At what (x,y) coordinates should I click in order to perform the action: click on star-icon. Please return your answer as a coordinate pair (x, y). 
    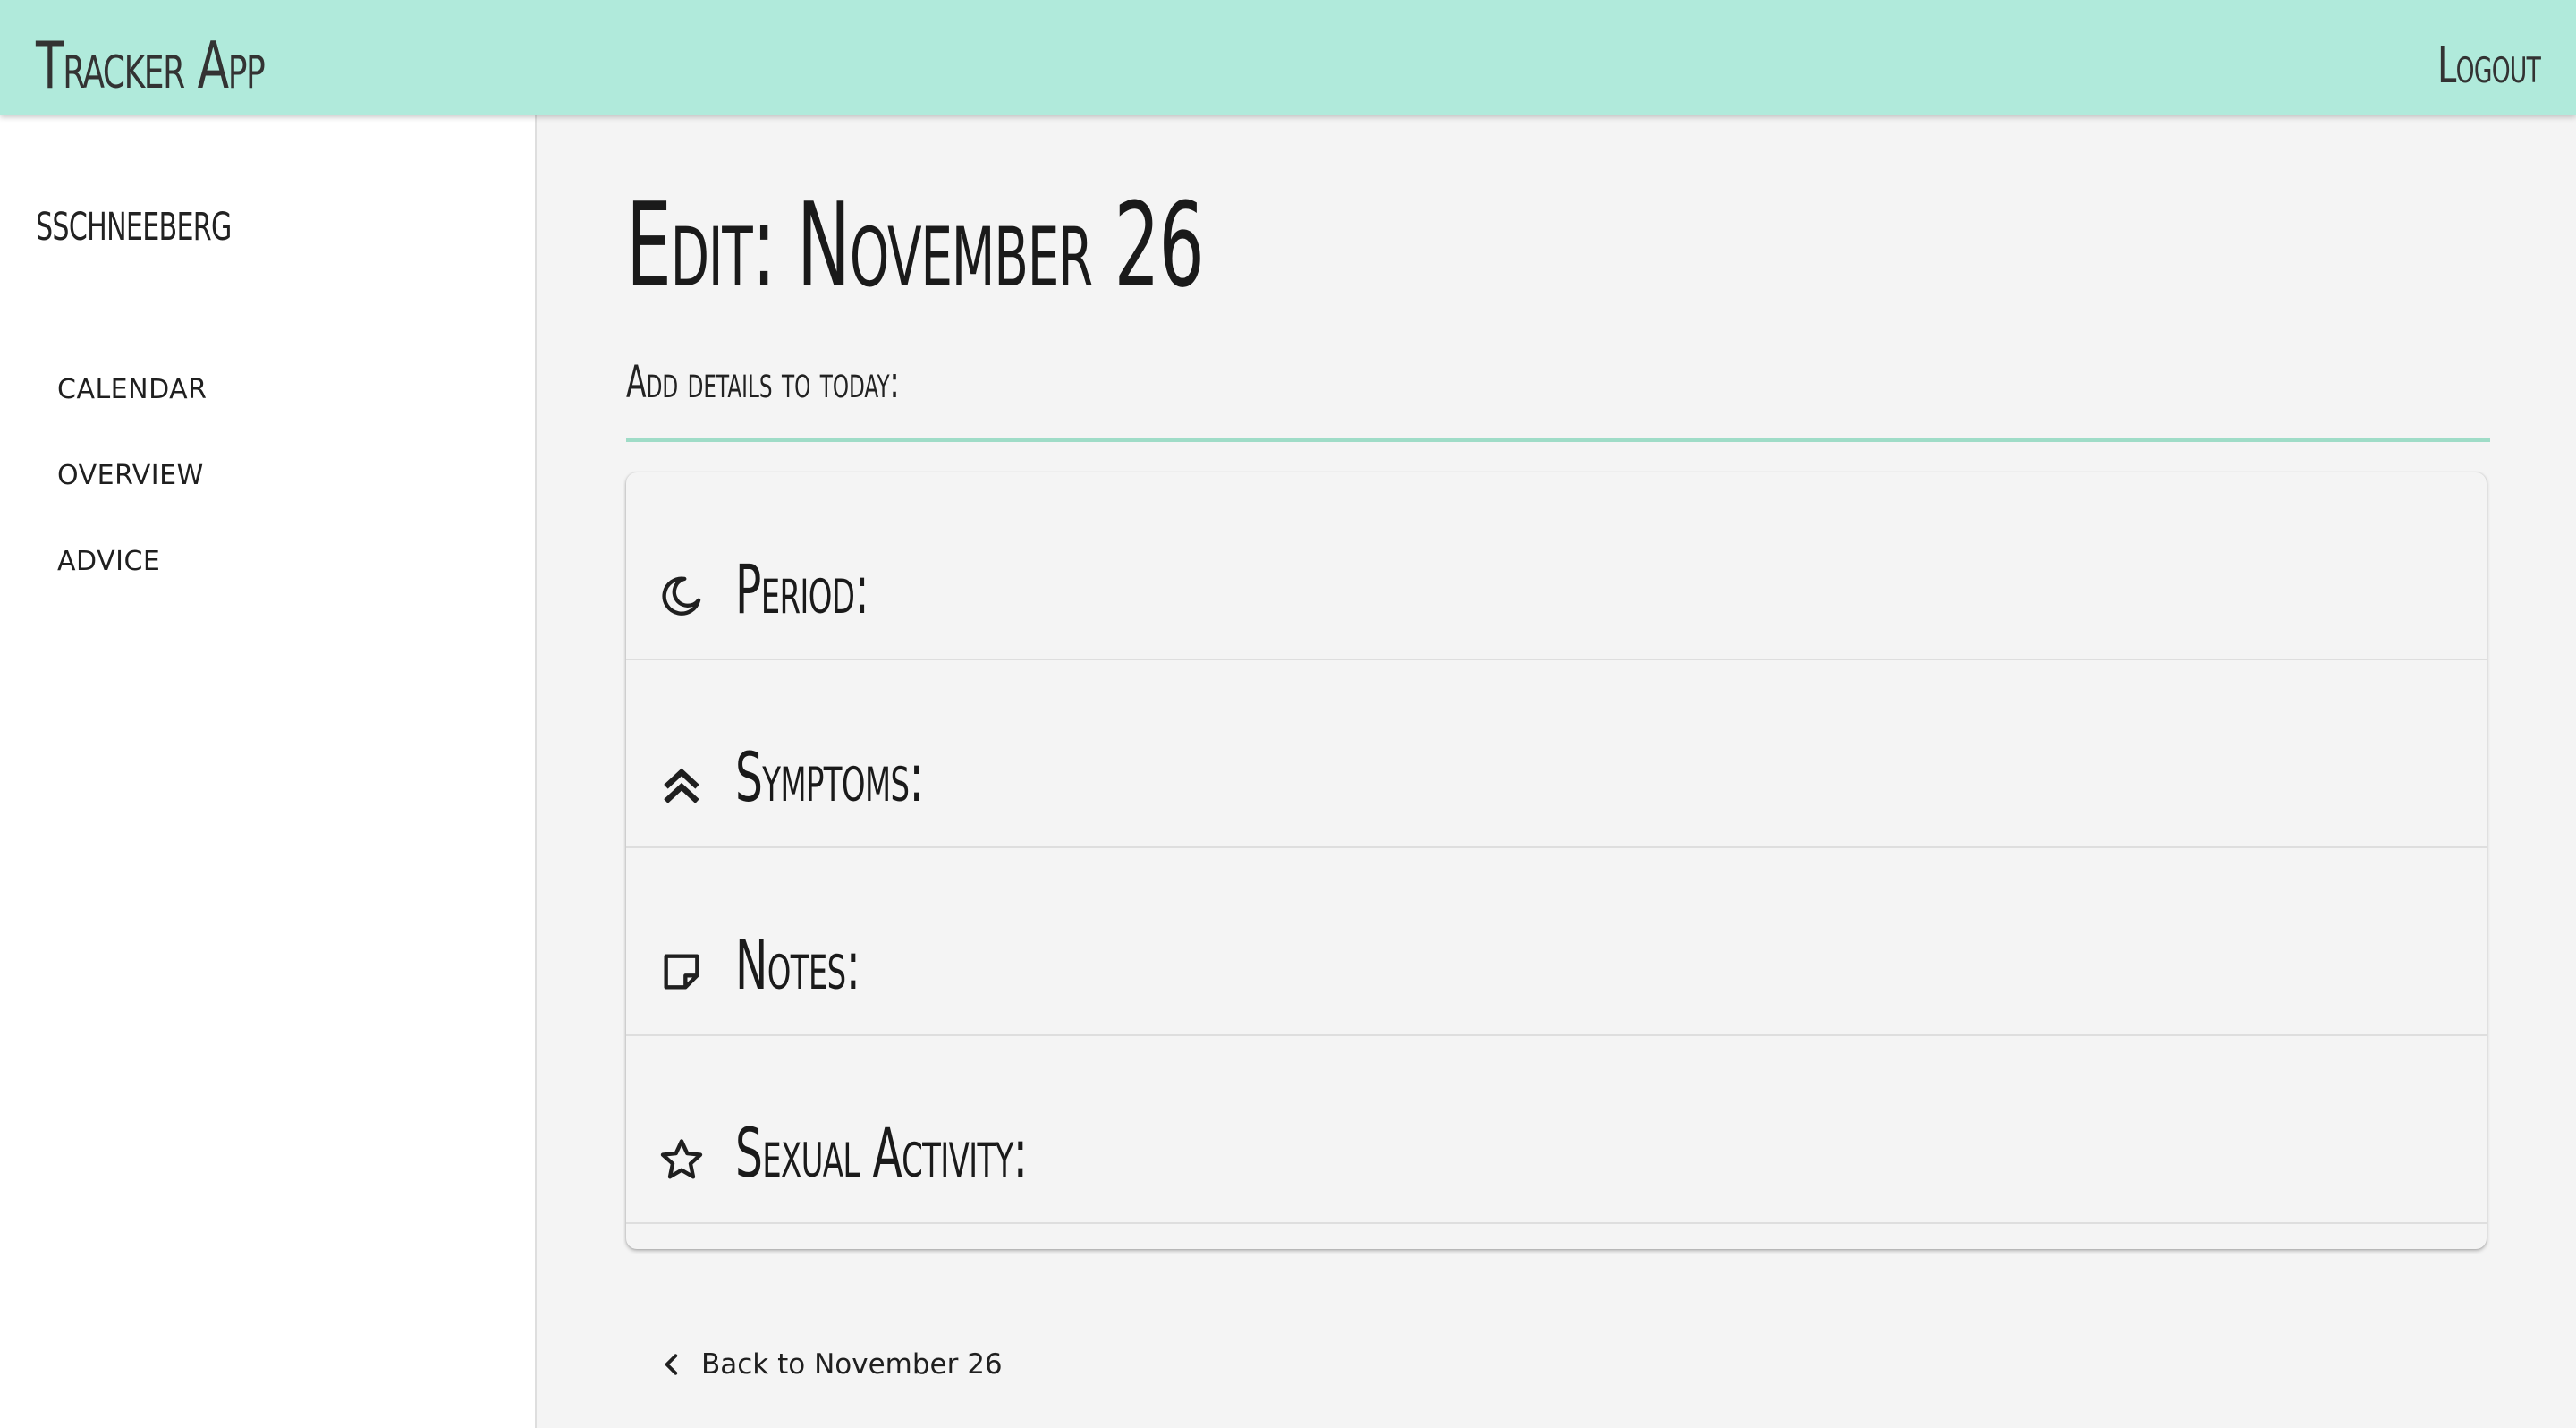
    Looking at the image, I should click on (681, 1159).